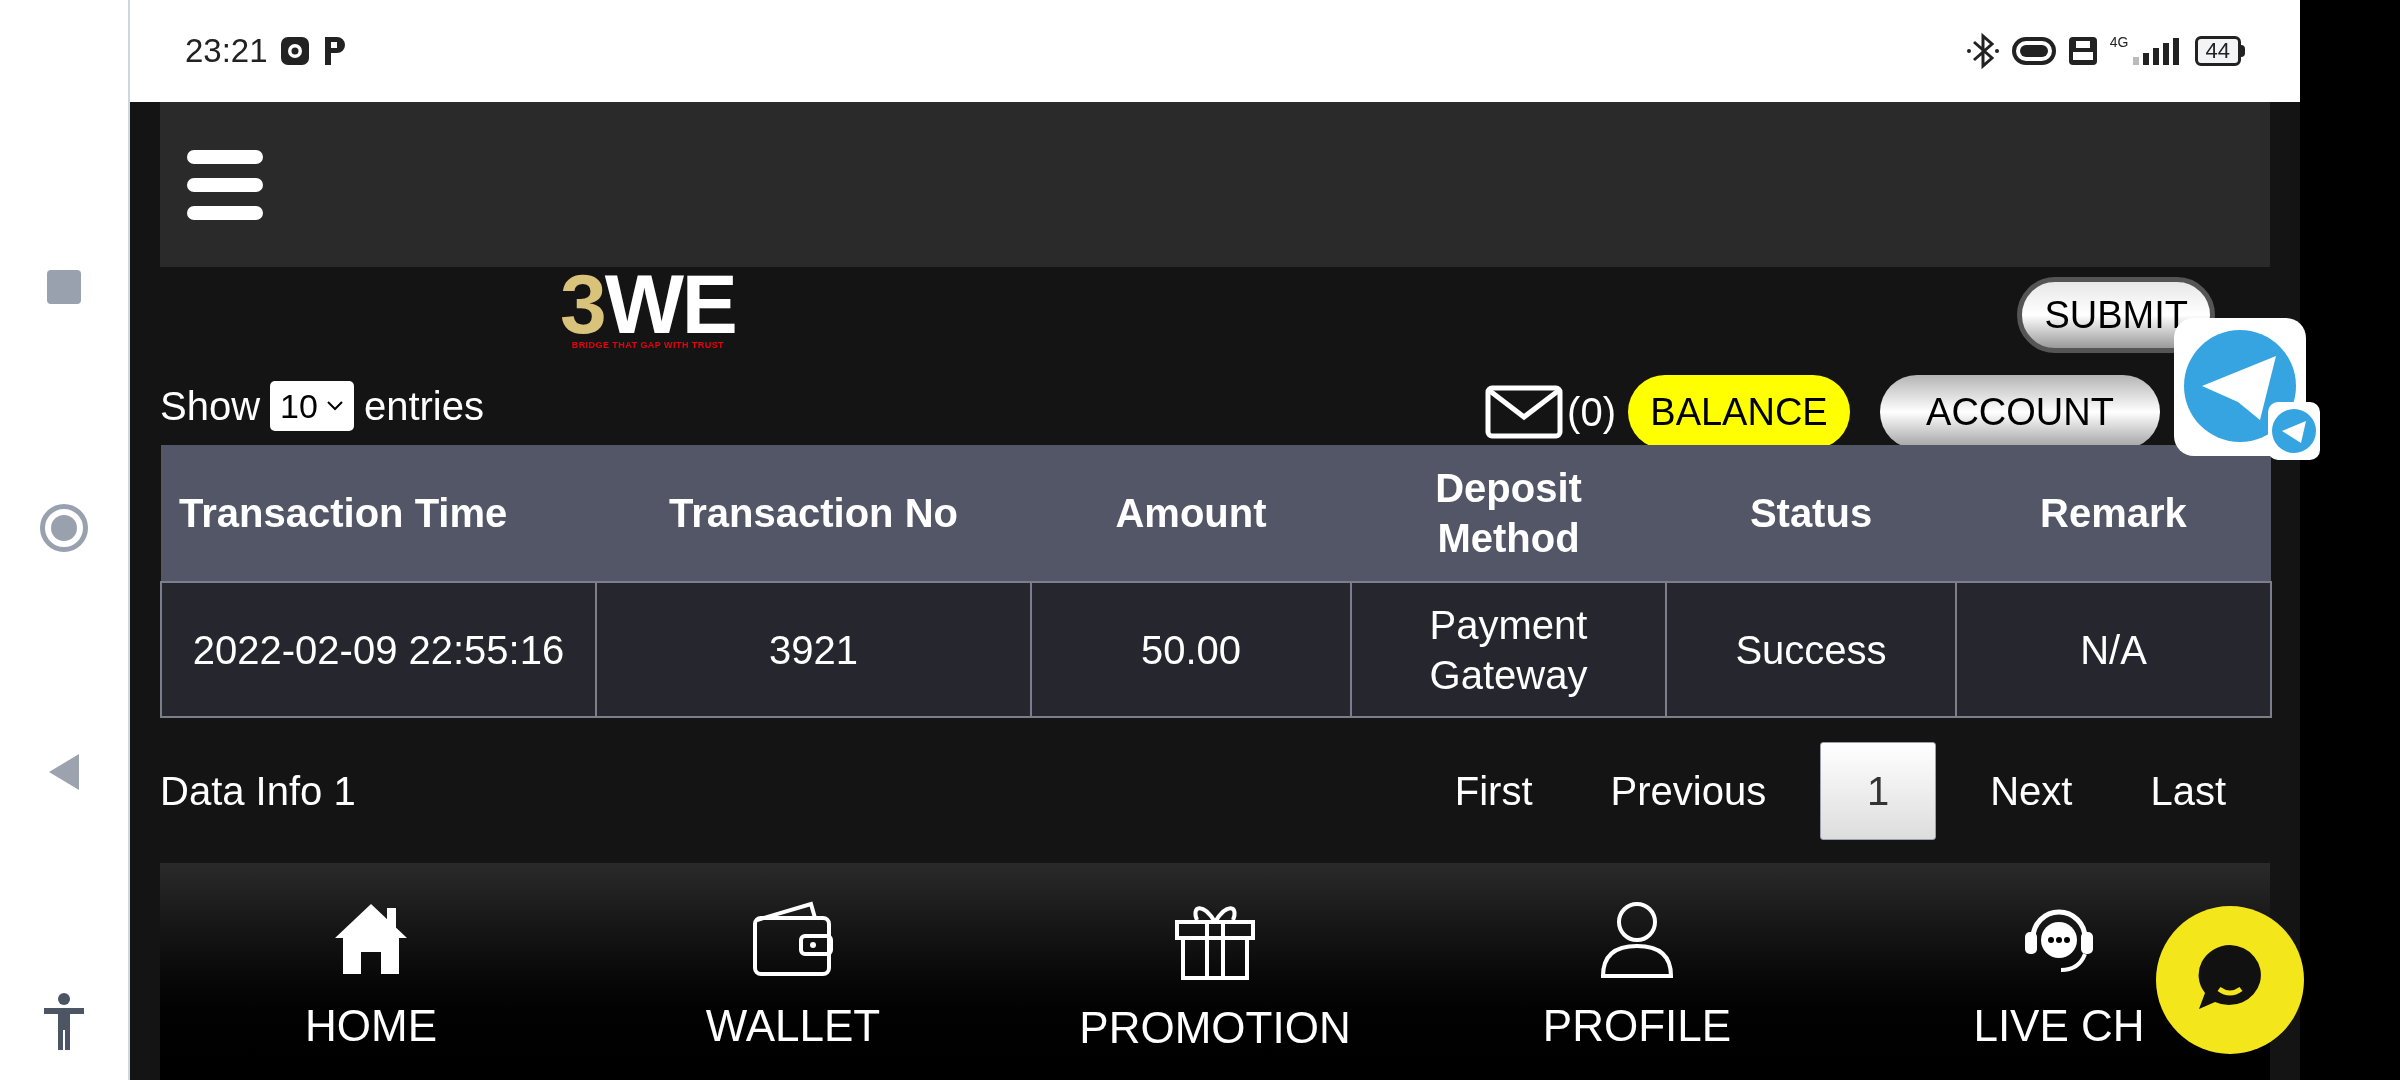 This screenshot has height=1080, width=2400. What do you see at coordinates (312, 406) in the screenshot?
I see `entries-select: 10` at bounding box center [312, 406].